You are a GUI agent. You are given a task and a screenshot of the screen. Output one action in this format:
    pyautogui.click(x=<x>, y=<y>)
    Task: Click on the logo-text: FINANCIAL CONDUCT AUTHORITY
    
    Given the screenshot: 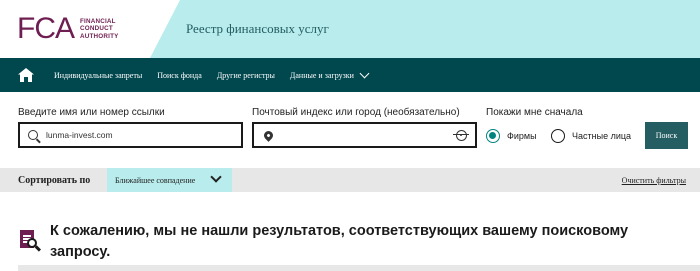 What is the action you would take?
    pyautogui.click(x=99, y=29)
    